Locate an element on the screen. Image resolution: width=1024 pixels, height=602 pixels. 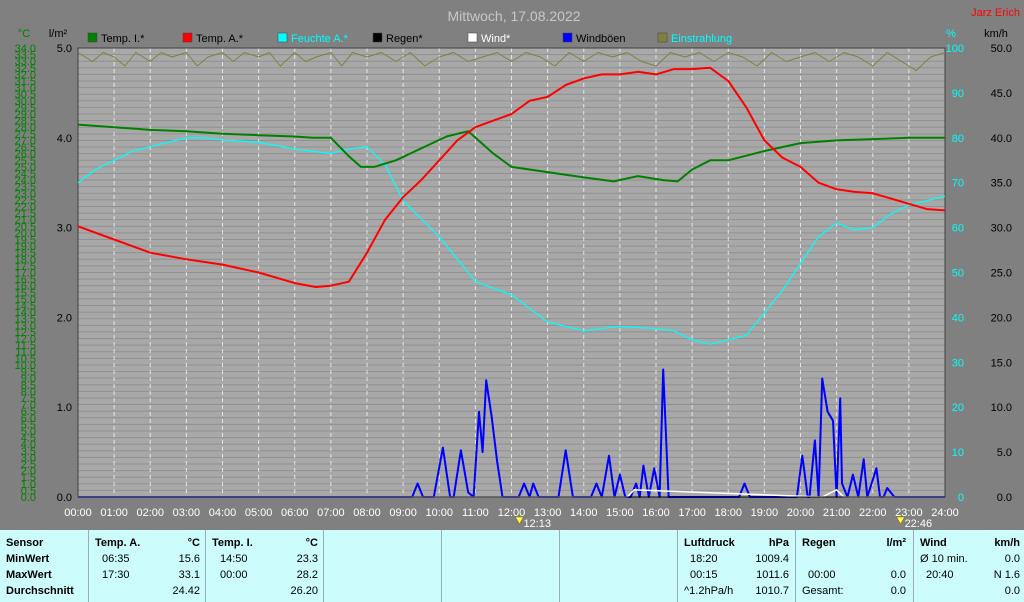
max-rain-value: 0.0 is located at coordinates (898, 575).